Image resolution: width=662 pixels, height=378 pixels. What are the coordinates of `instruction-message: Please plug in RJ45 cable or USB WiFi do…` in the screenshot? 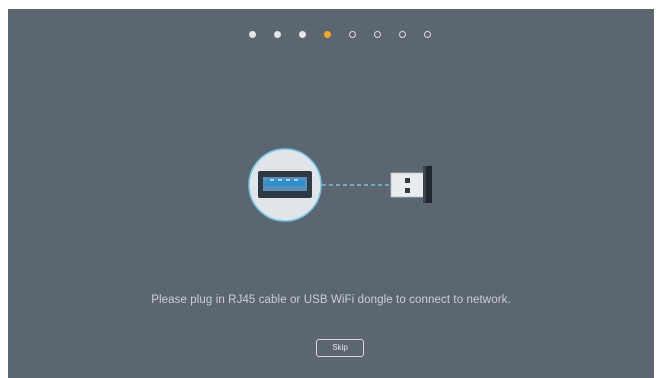 It's located at (331, 300).